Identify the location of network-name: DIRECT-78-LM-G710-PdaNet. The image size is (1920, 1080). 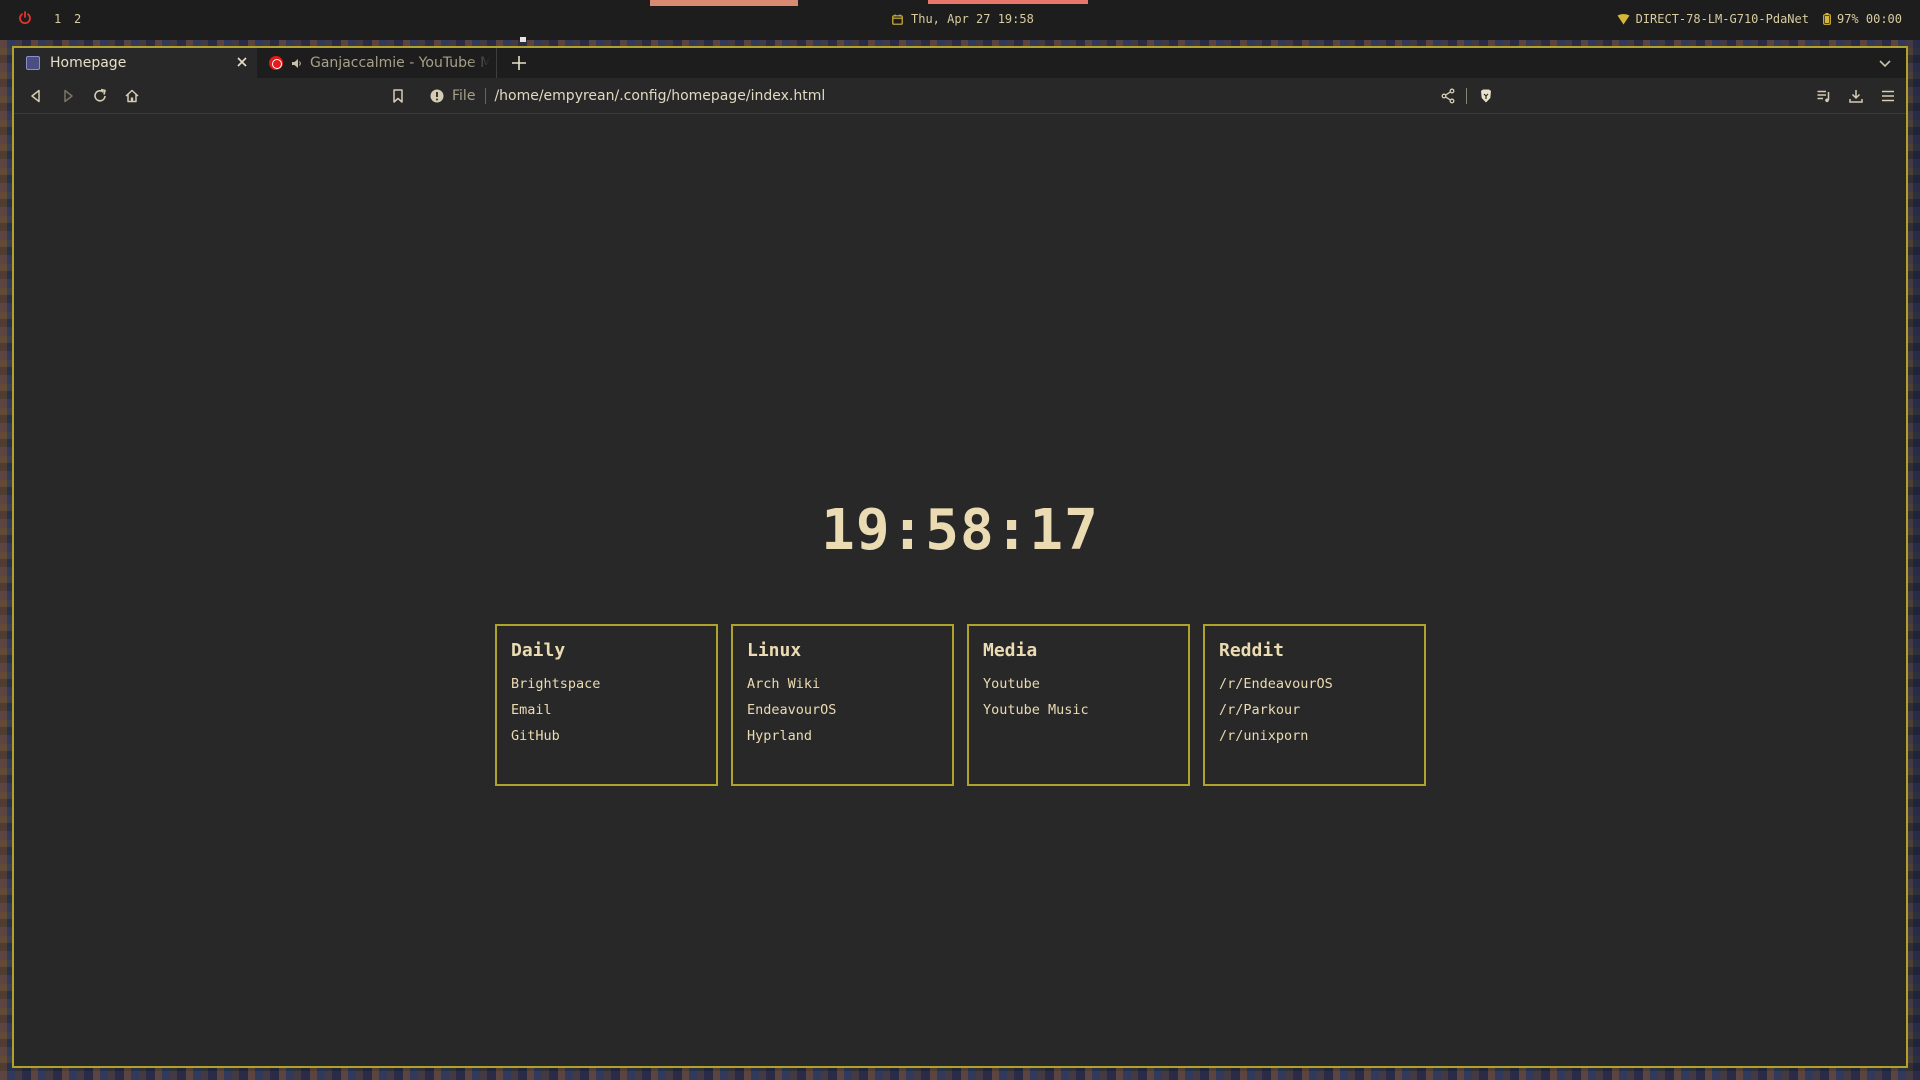
(1722, 19).